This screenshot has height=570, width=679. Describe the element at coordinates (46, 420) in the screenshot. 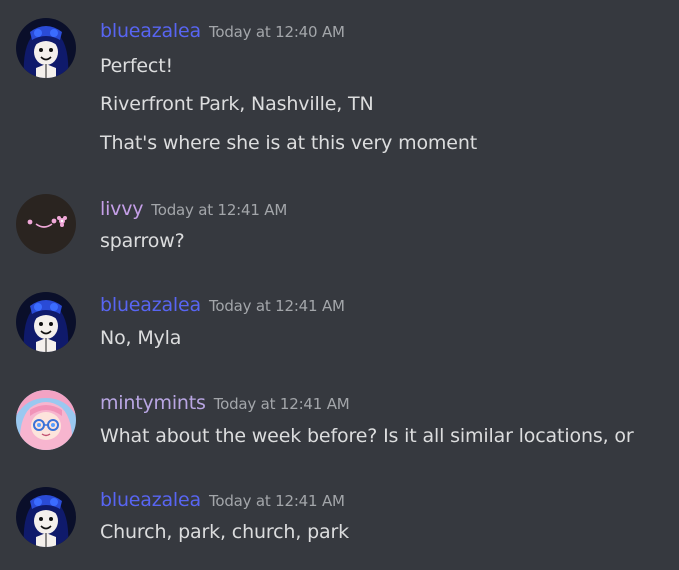

I see `pink-haired-character-avatar-icon` at that location.